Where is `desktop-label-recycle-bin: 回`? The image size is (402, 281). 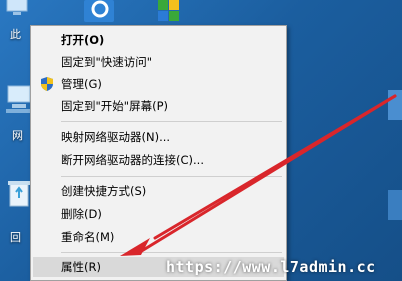
desktop-label-recycle-bin: 回 is located at coordinates (15, 237).